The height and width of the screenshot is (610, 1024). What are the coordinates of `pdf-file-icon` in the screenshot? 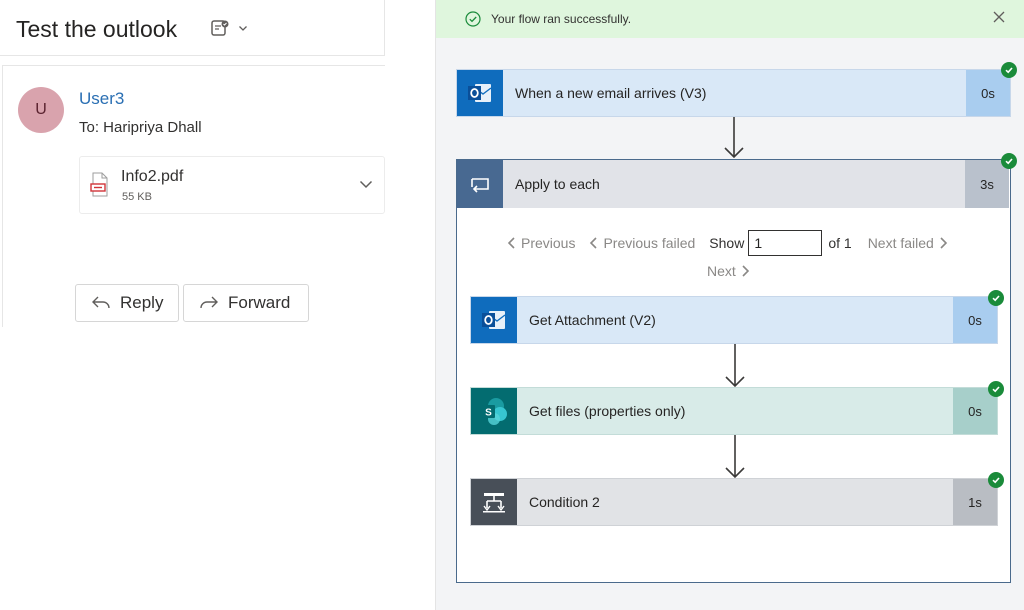 It's located at (99, 184).